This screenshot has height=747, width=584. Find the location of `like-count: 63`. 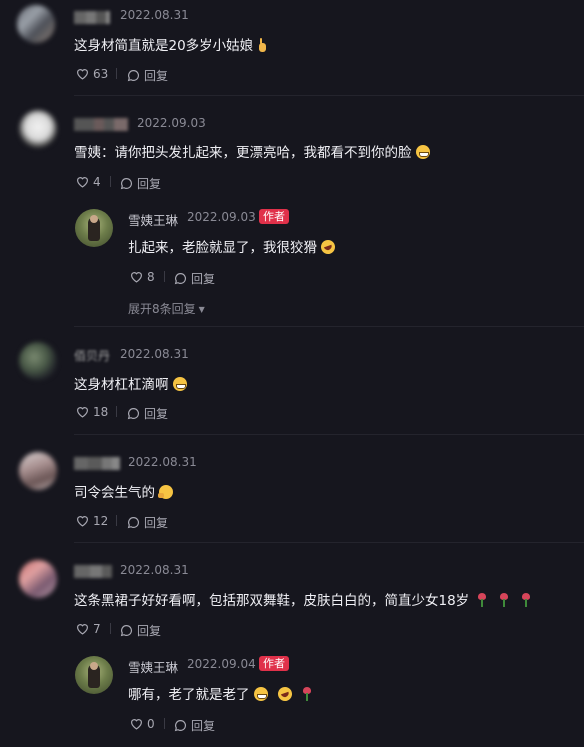

like-count: 63 is located at coordinates (101, 74).